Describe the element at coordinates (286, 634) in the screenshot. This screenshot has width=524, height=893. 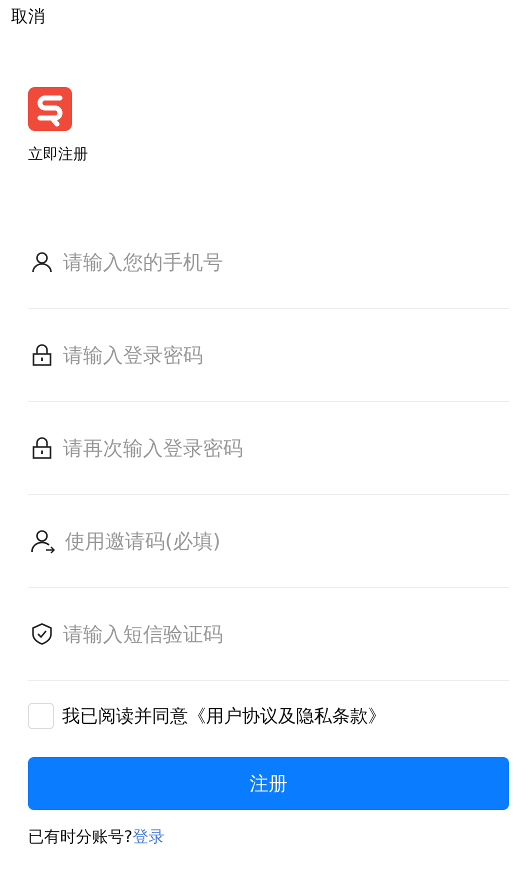
I see `input-field: 请输入短信验证码` at that location.